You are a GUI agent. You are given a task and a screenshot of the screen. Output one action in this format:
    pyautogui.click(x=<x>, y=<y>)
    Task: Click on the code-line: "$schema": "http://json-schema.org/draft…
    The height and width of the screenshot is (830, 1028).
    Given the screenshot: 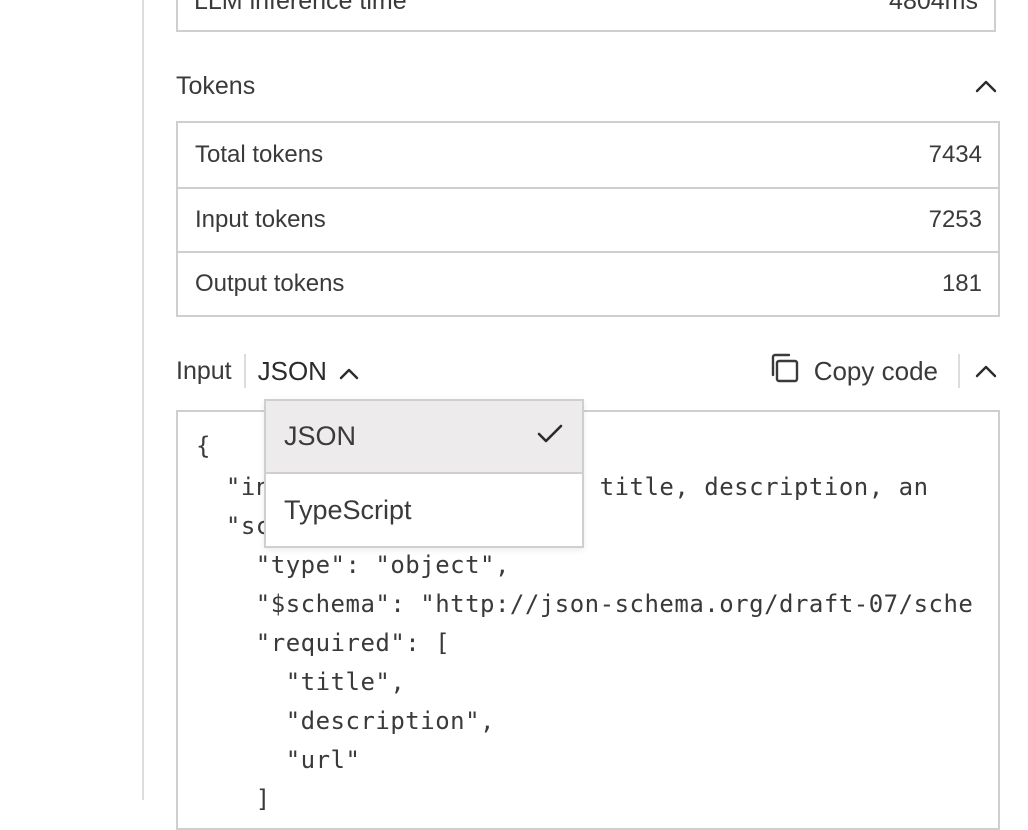 What is the action you would take?
    pyautogui.click(x=585, y=604)
    